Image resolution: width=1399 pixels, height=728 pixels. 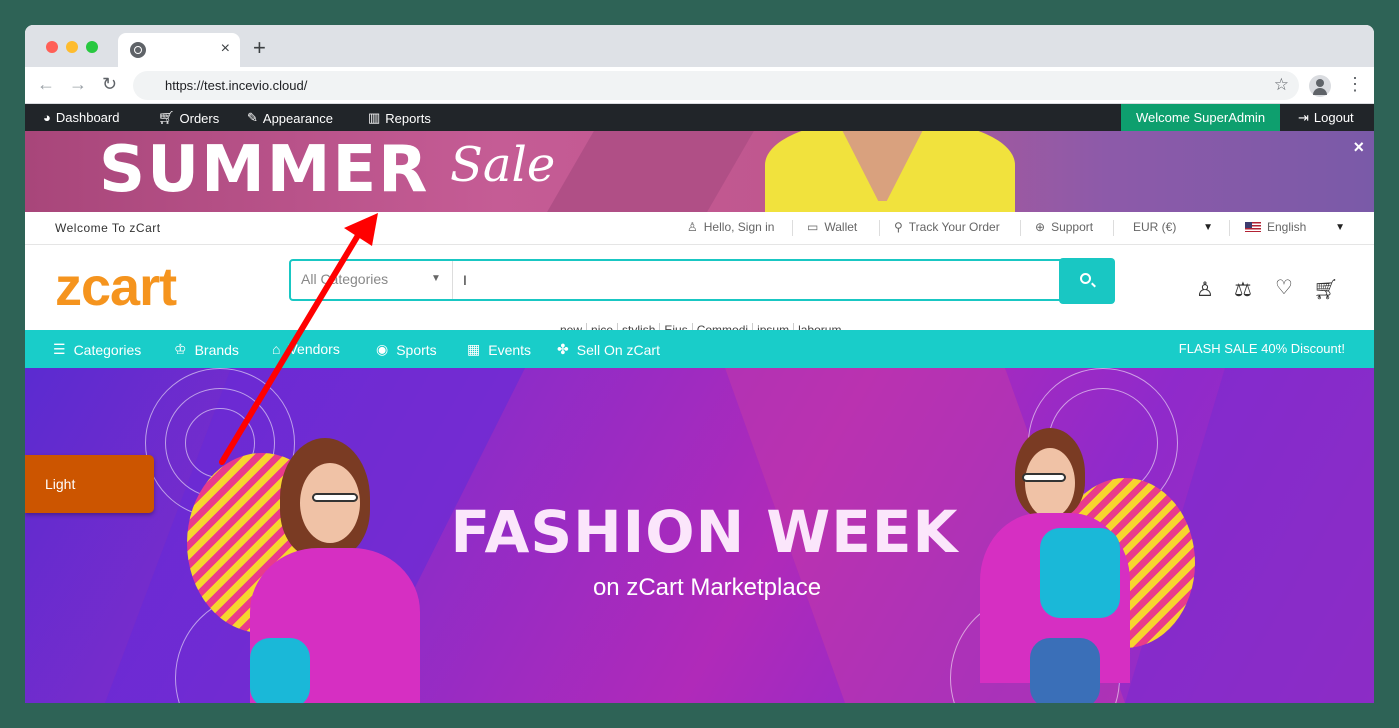 I want to click on forward-arrow-icon: →, so click(x=78, y=84).